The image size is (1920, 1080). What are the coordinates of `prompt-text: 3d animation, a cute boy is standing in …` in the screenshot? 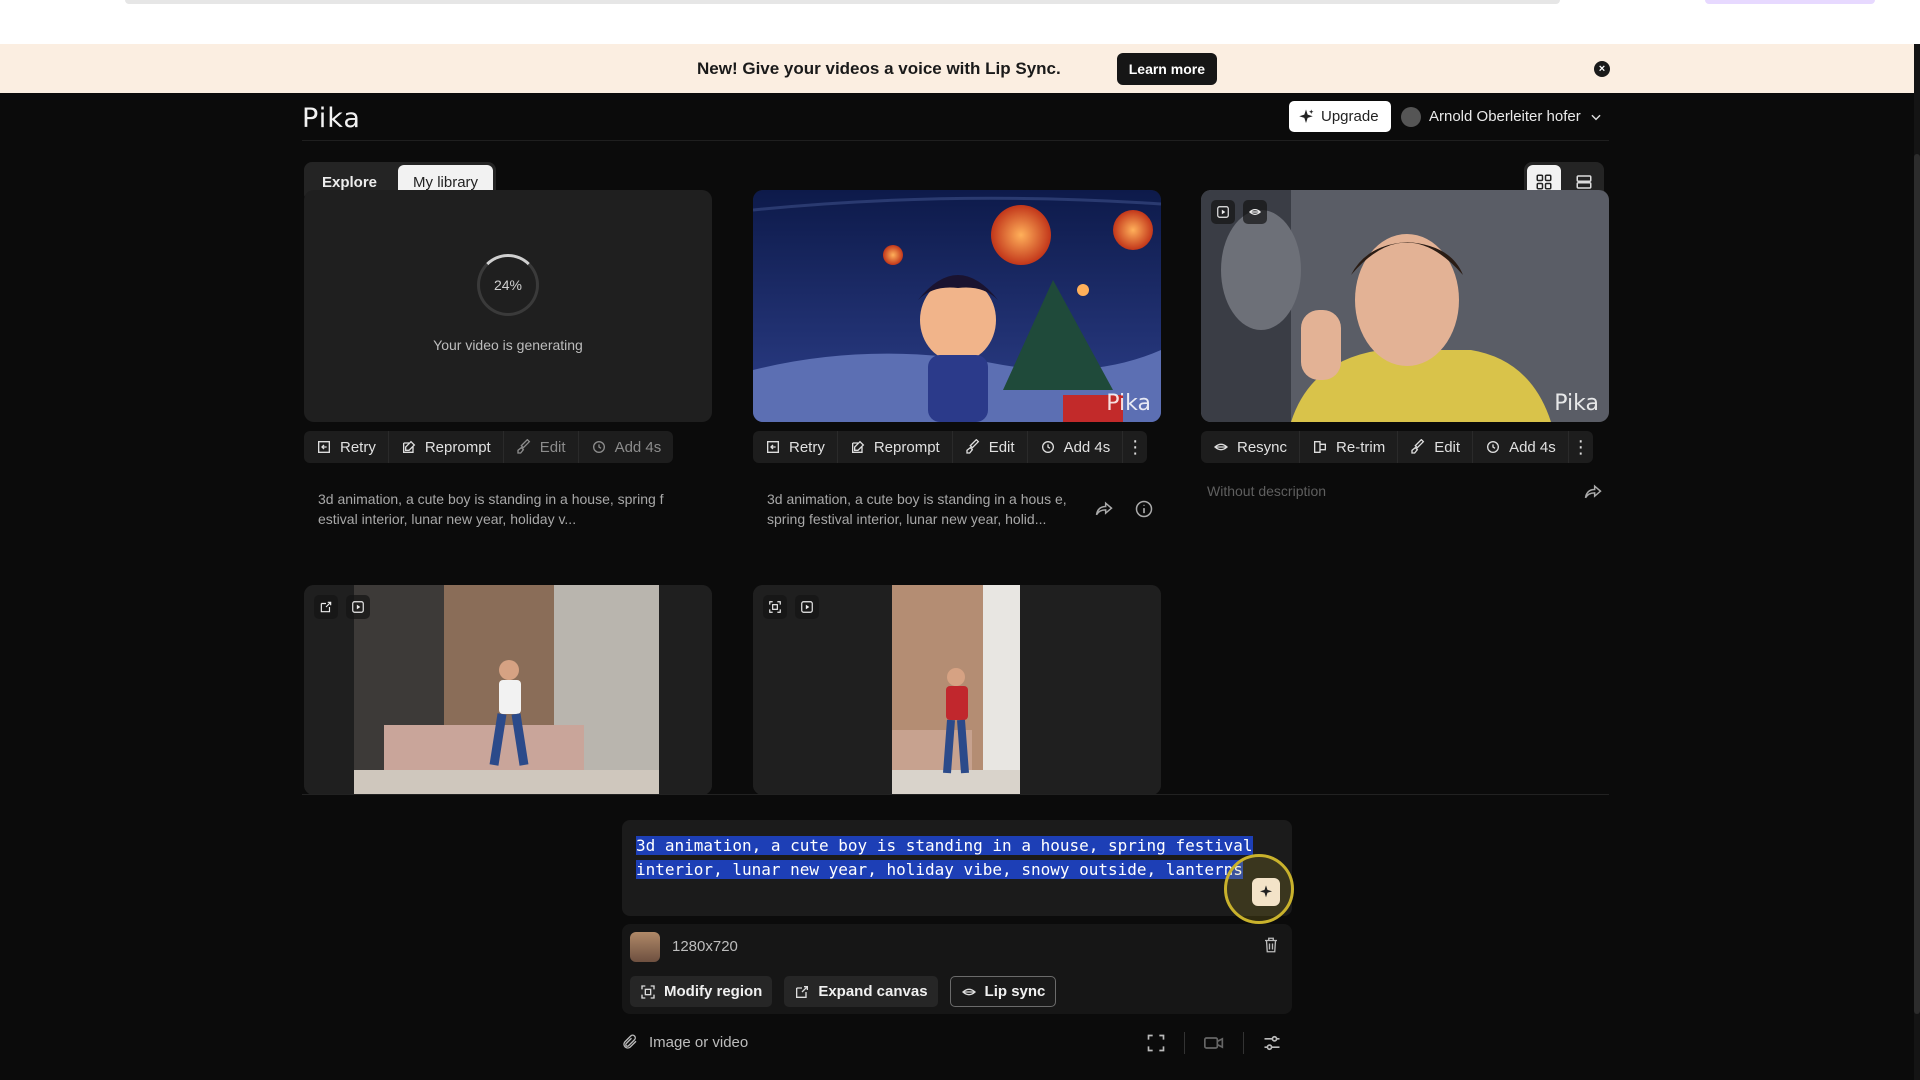 It's located at (946, 858).